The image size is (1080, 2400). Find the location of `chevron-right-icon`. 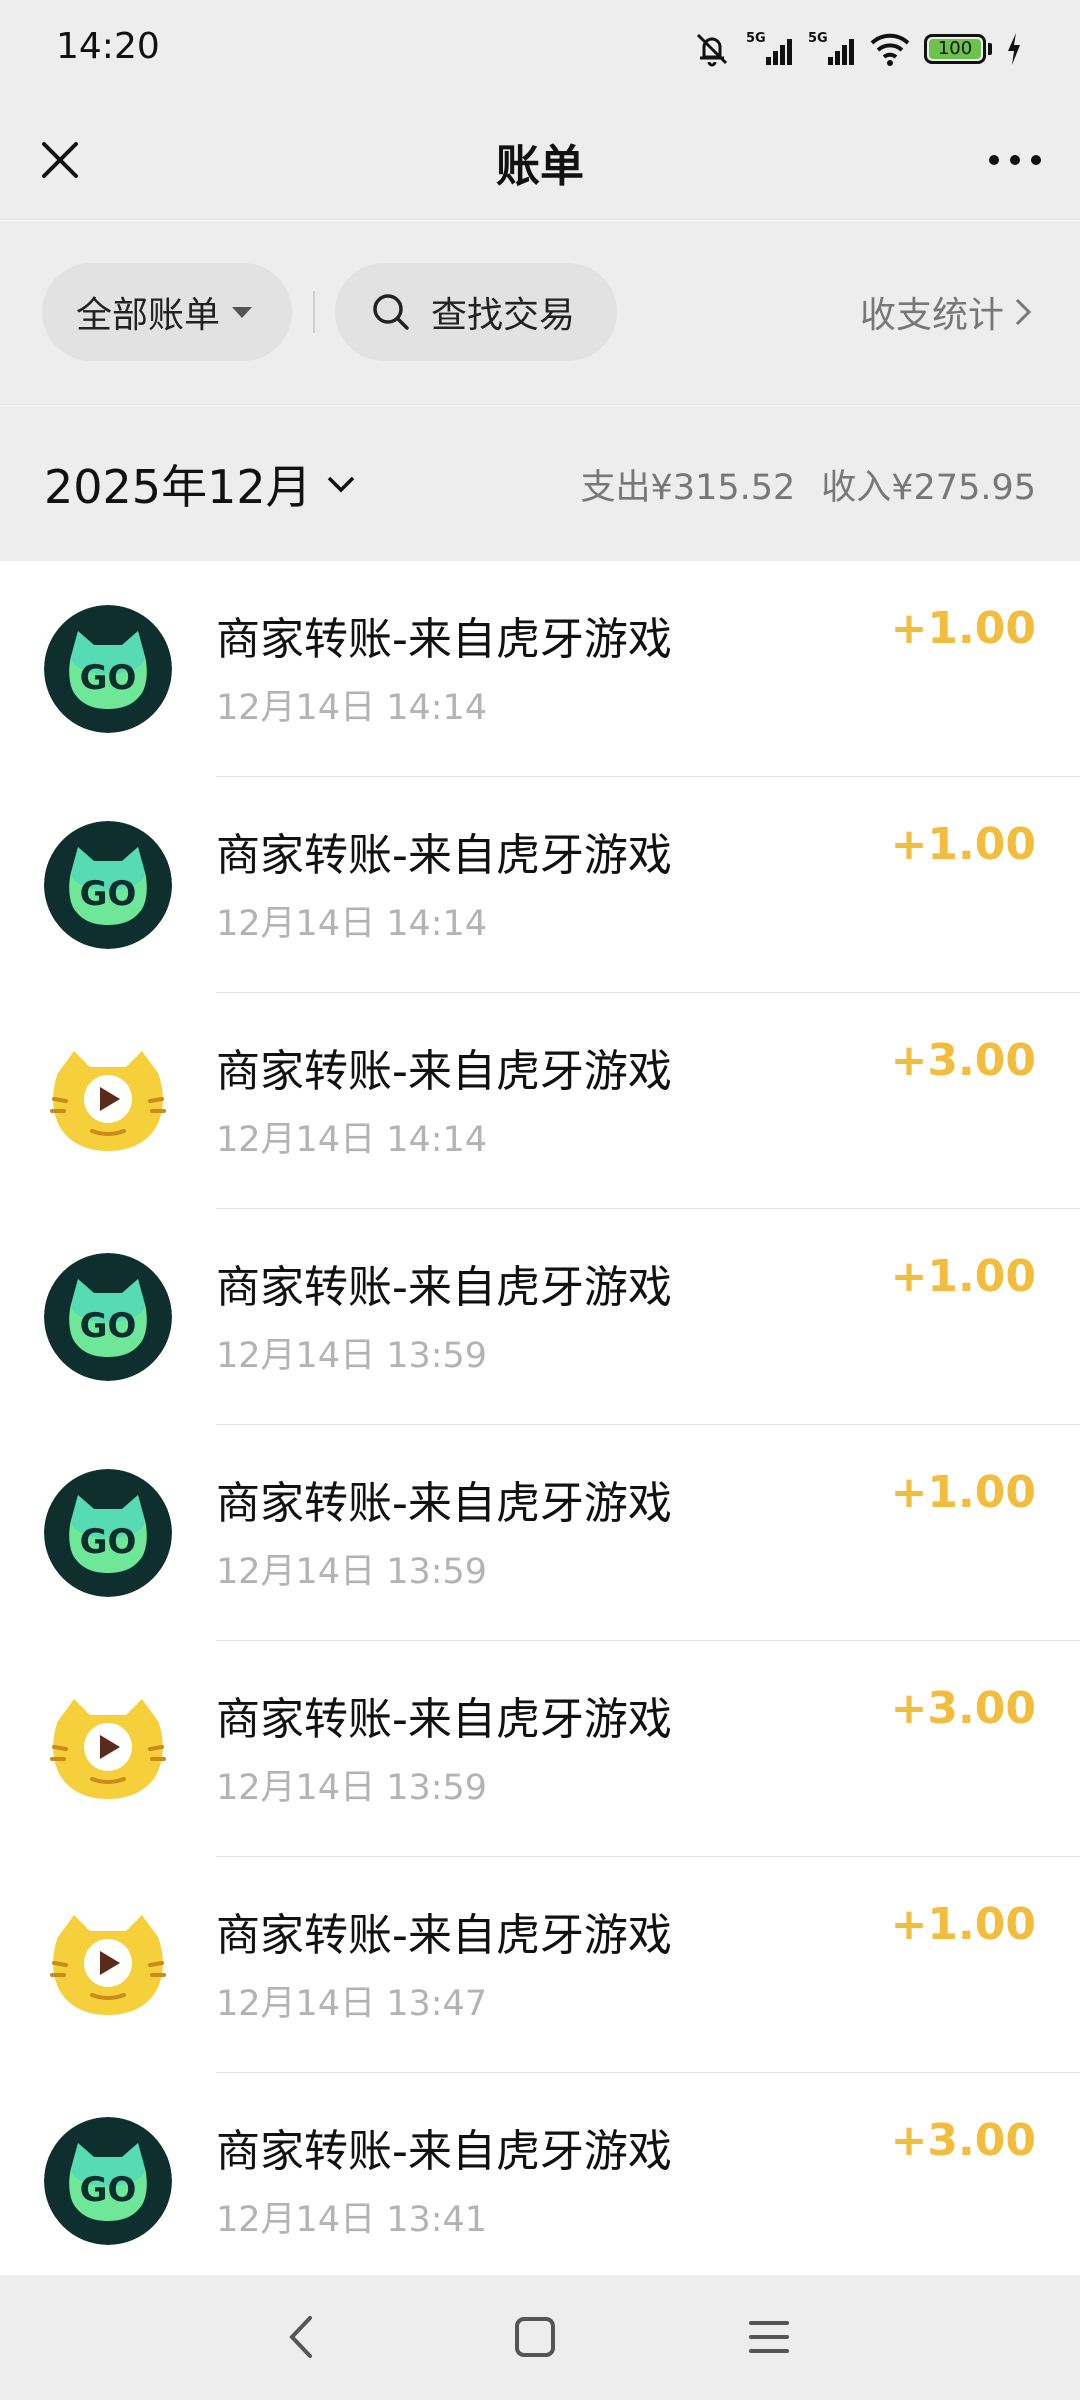

chevron-right-icon is located at coordinates (1023, 312).